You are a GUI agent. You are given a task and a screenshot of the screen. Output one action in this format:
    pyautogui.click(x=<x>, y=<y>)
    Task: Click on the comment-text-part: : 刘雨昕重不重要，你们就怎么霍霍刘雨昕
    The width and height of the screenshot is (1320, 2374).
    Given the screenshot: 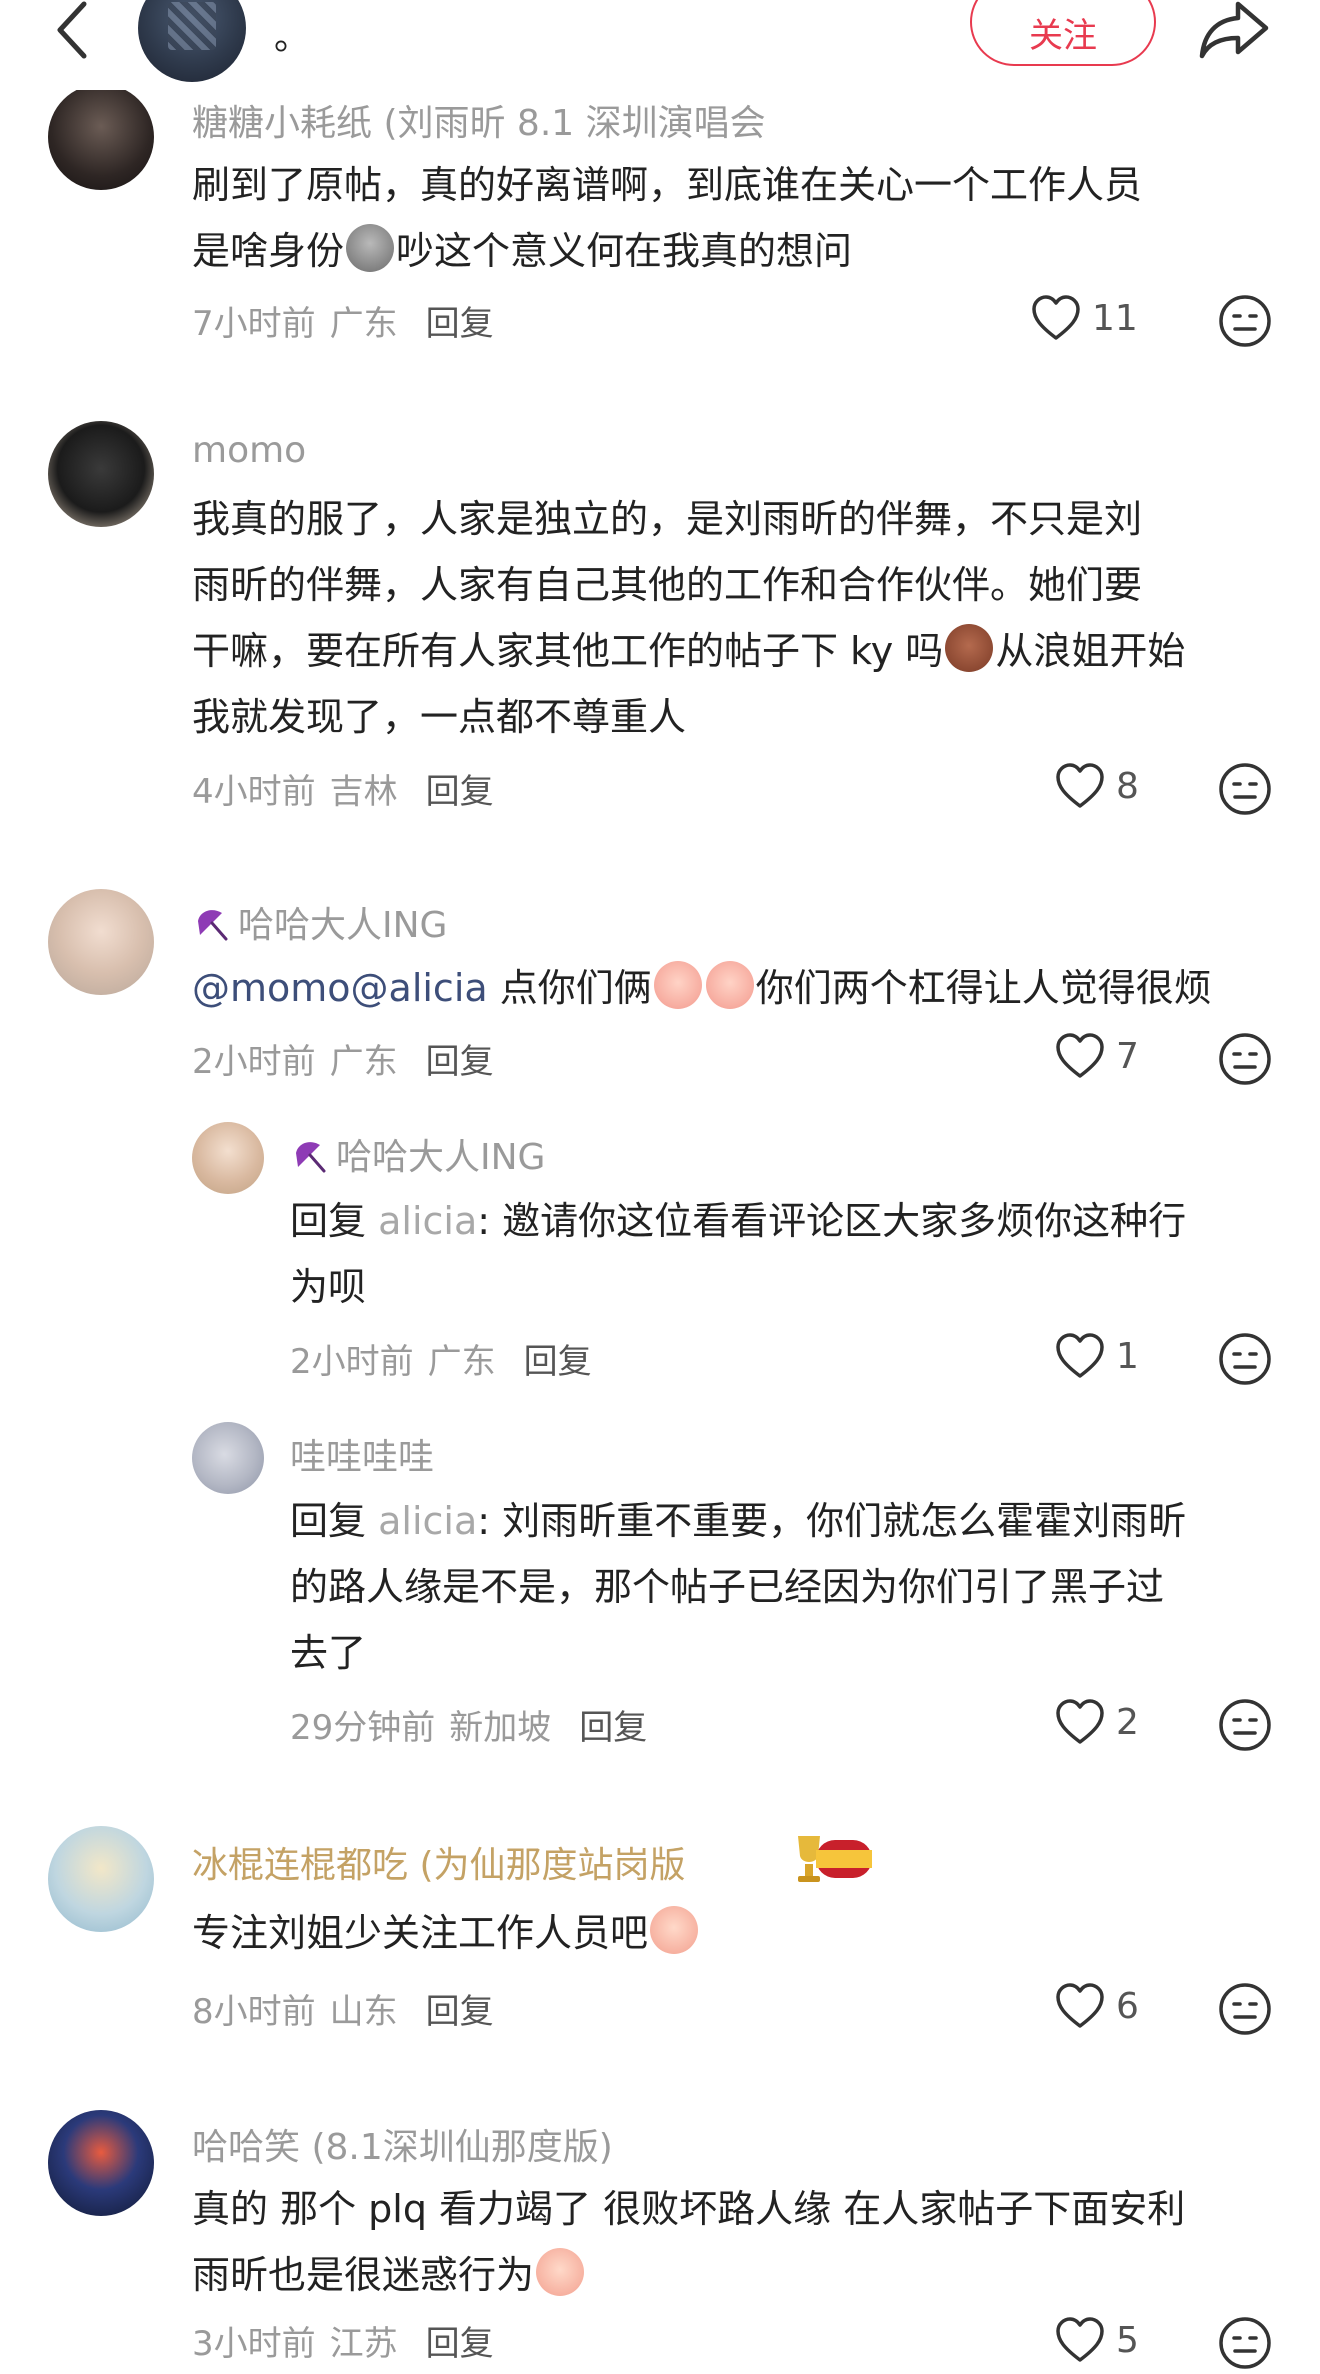 What is the action you would take?
    pyautogui.click(x=832, y=1521)
    